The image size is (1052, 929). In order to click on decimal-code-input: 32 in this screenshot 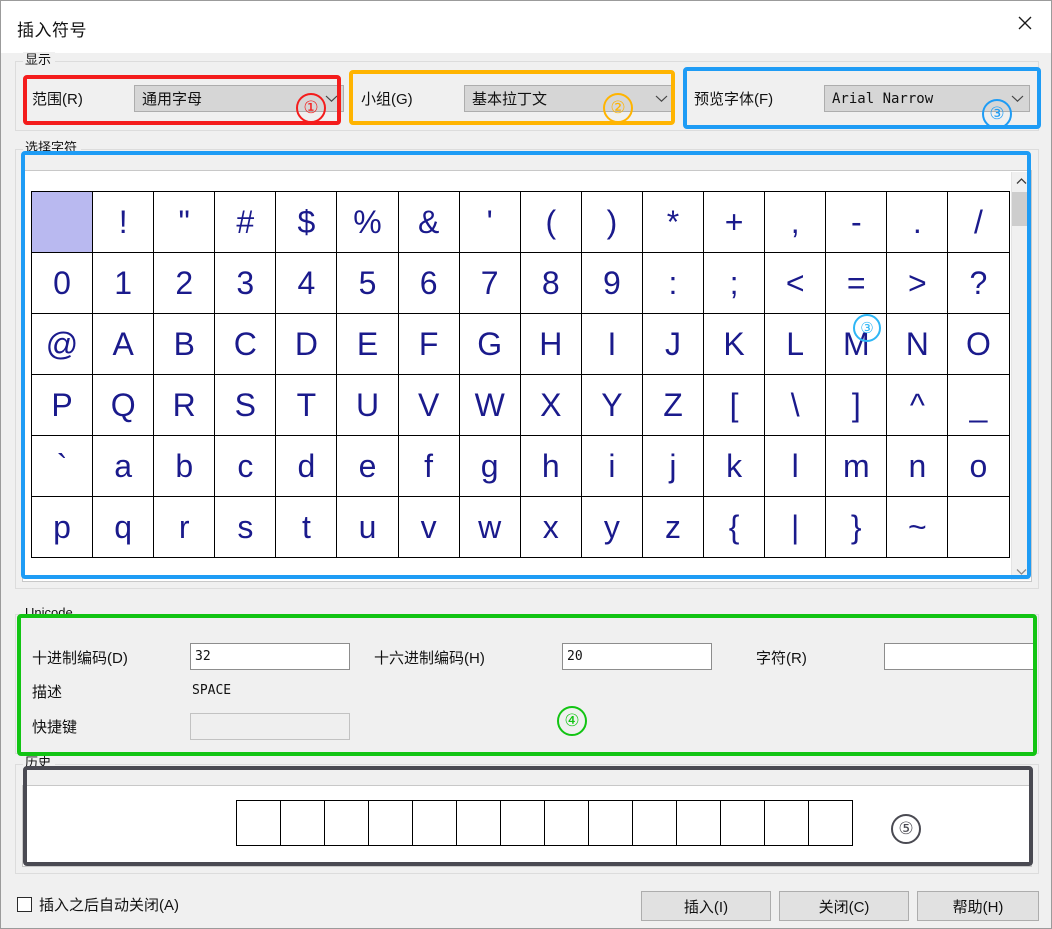, I will do `click(270, 656)`.